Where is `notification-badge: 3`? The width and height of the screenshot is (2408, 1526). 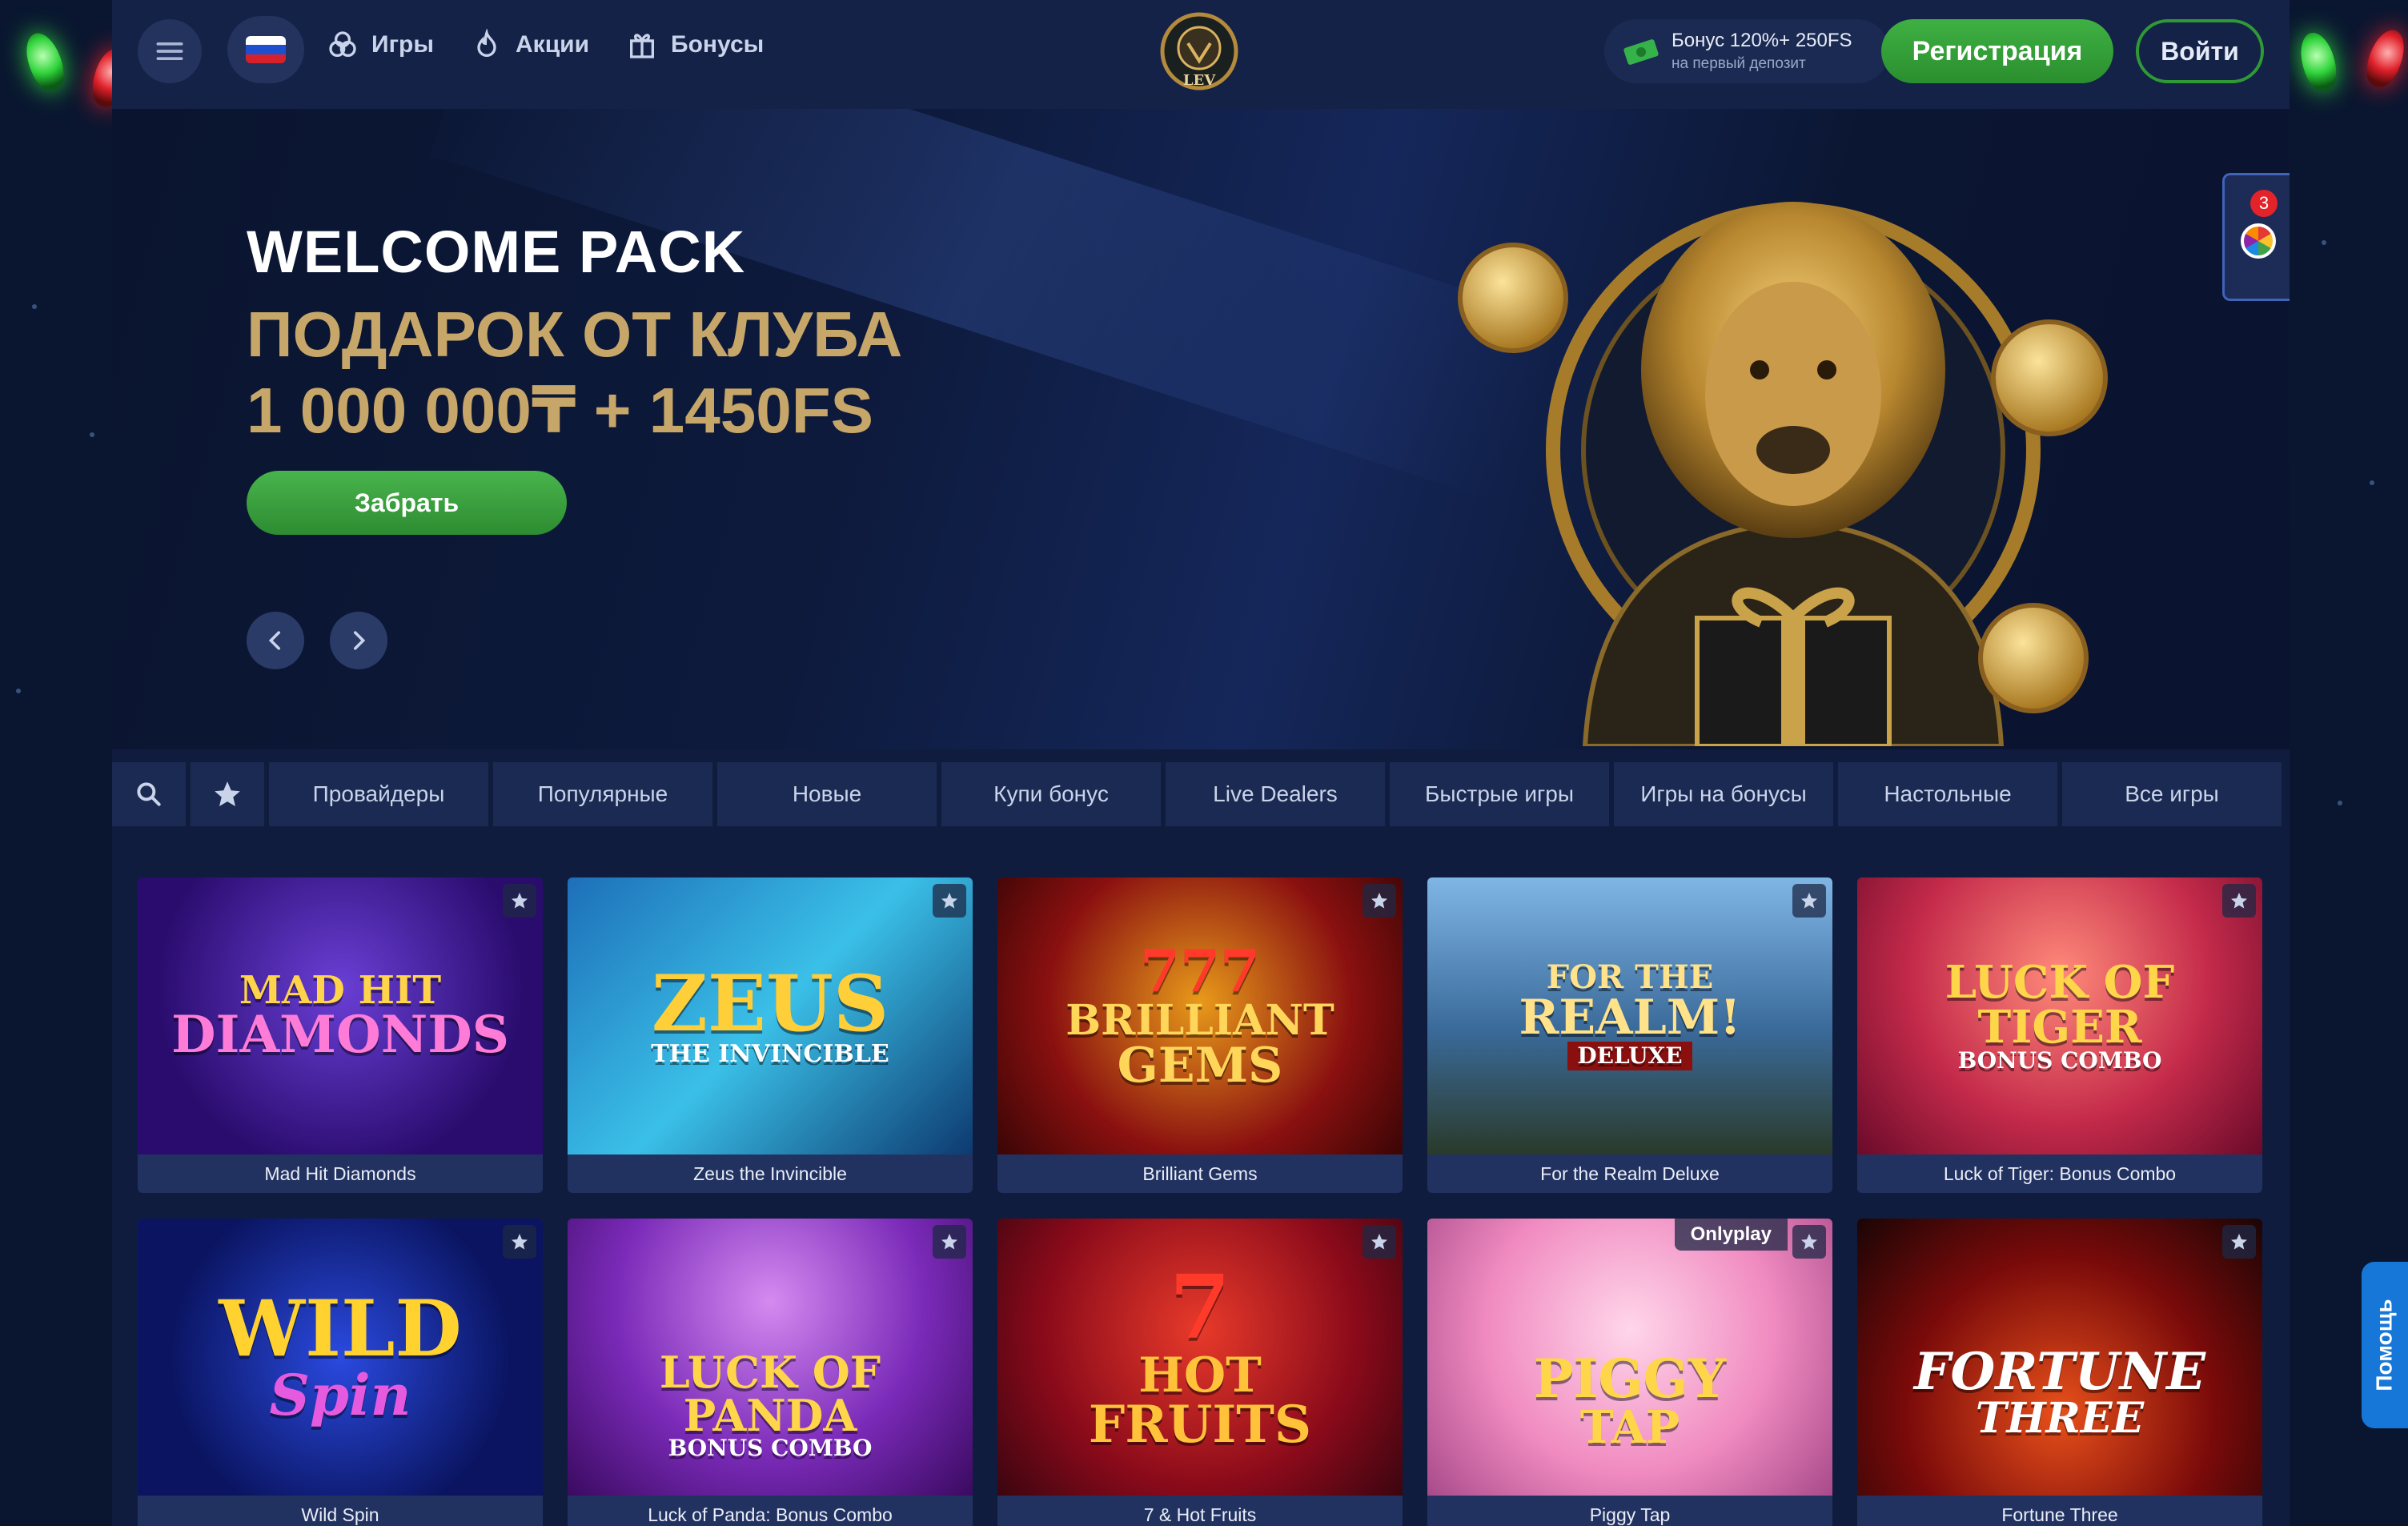 notification-badge: 3 is located at coordinates (2264, 204).